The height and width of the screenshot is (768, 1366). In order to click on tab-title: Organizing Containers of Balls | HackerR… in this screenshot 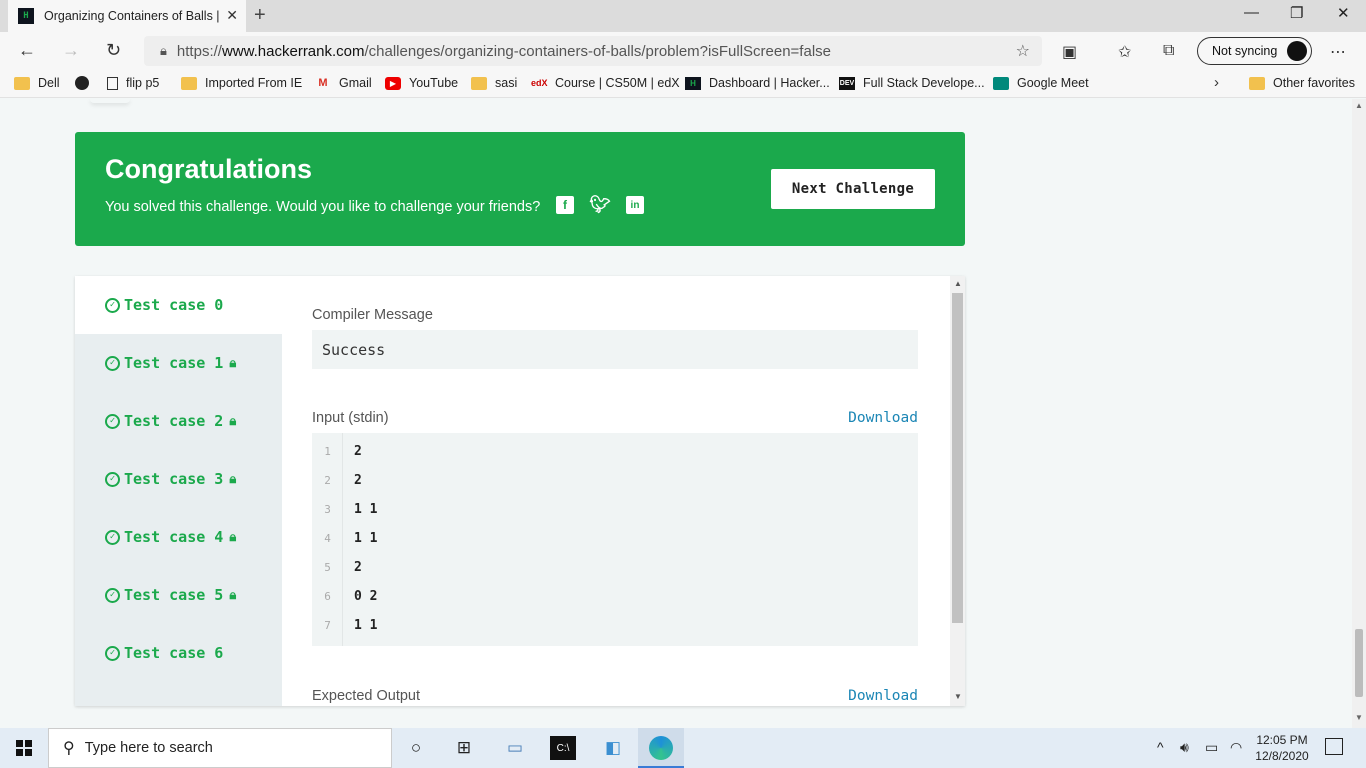, I will do `click(132, 16)`.